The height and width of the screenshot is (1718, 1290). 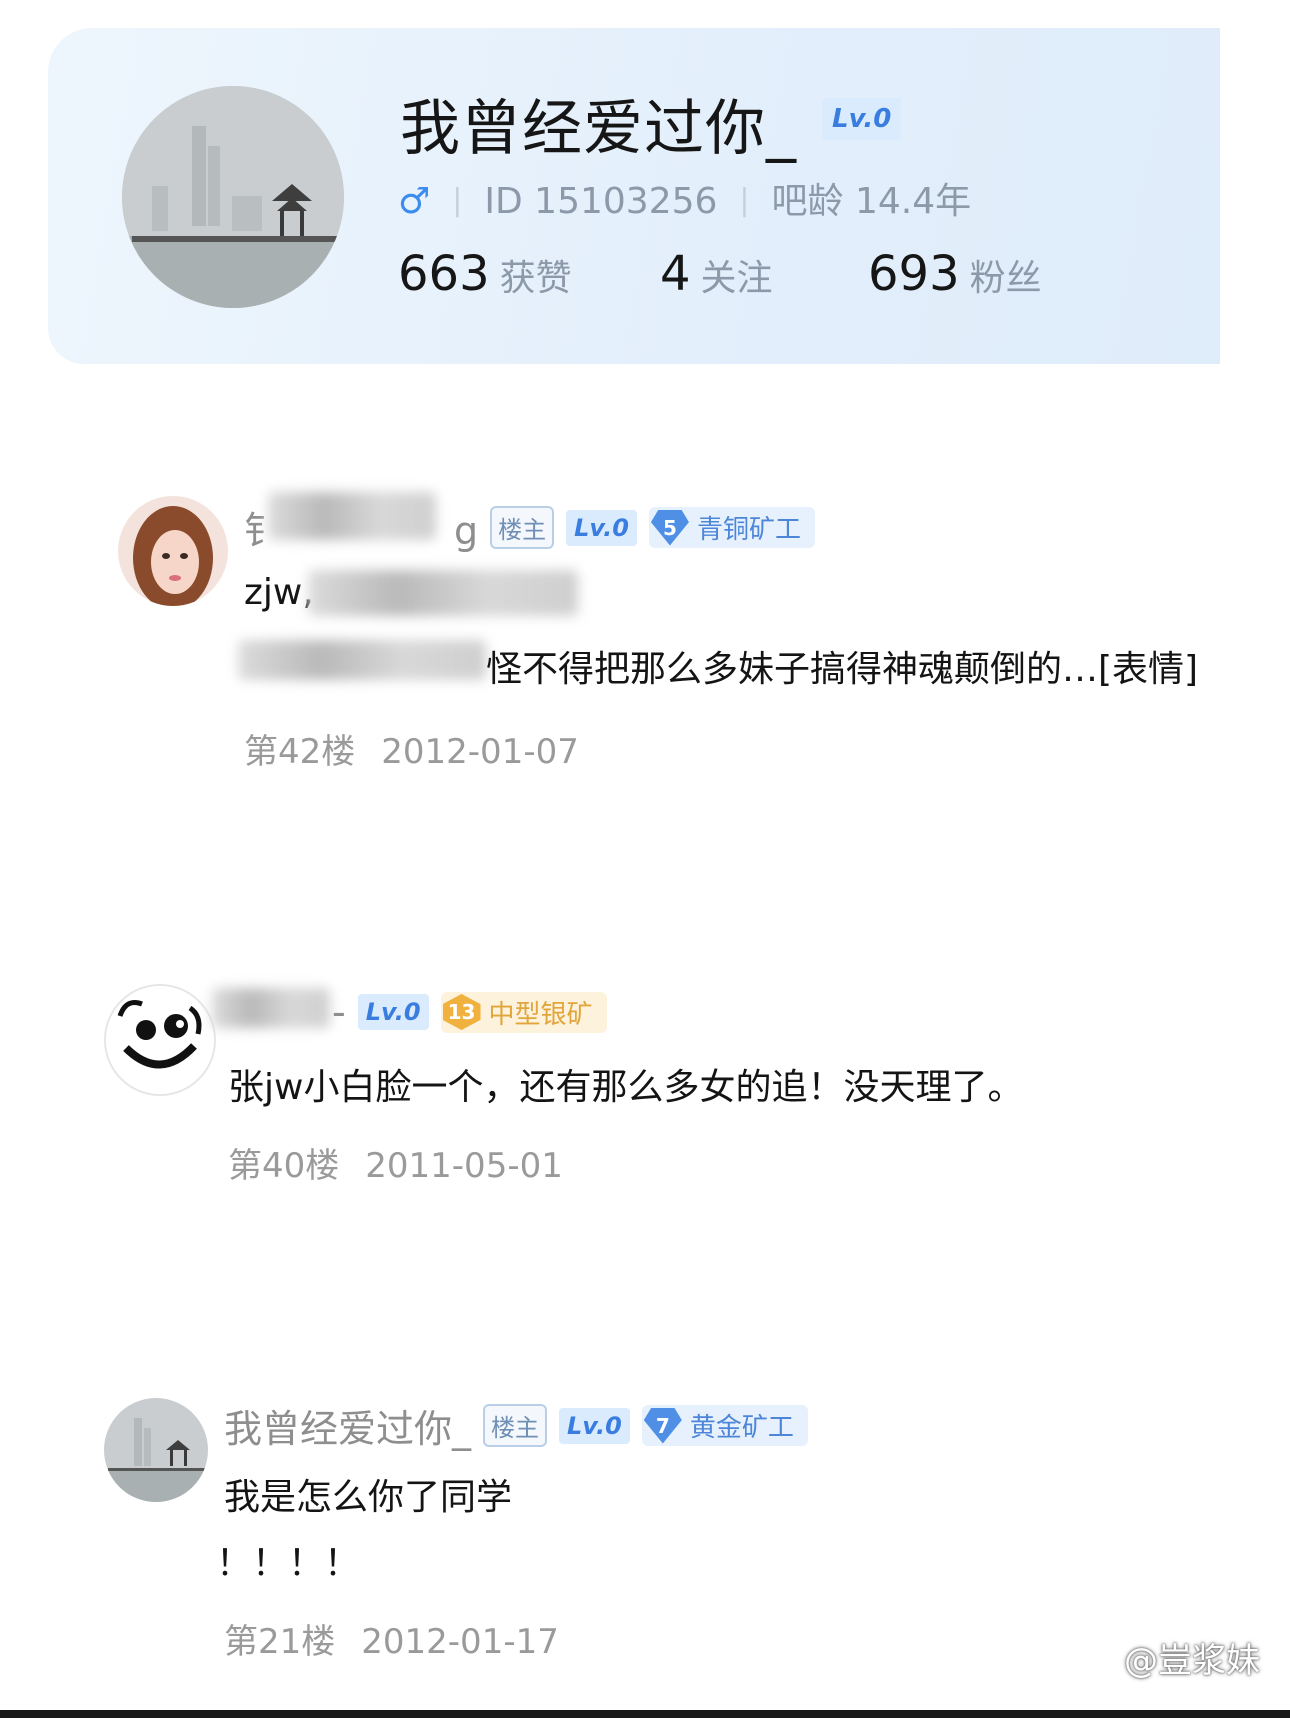 What do you see at coordinates (280, 1642) in the screenshot?
I see `floor-number: 第21楼` at bounding box center [280, 1642].